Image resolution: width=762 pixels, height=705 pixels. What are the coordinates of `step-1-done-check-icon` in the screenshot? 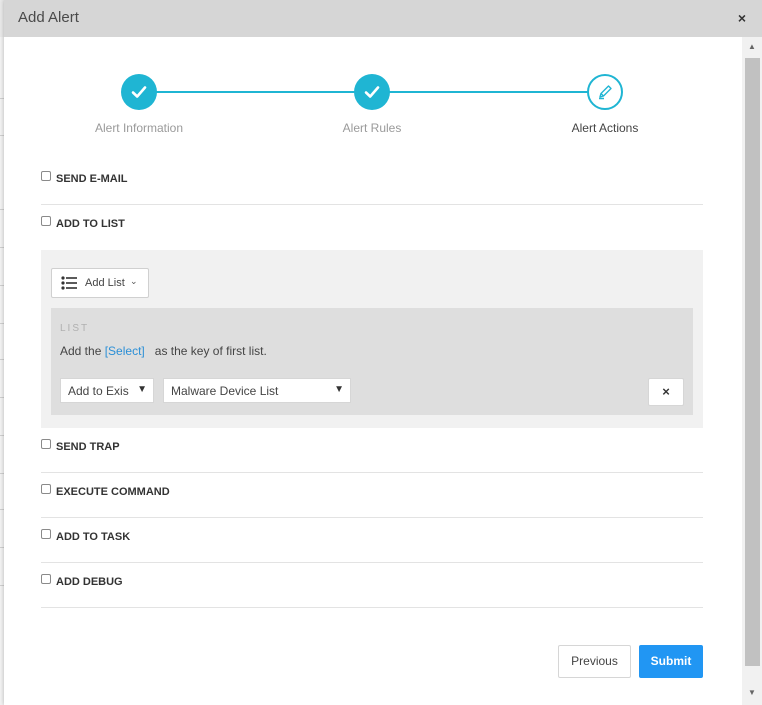 It's located at (139, 92).